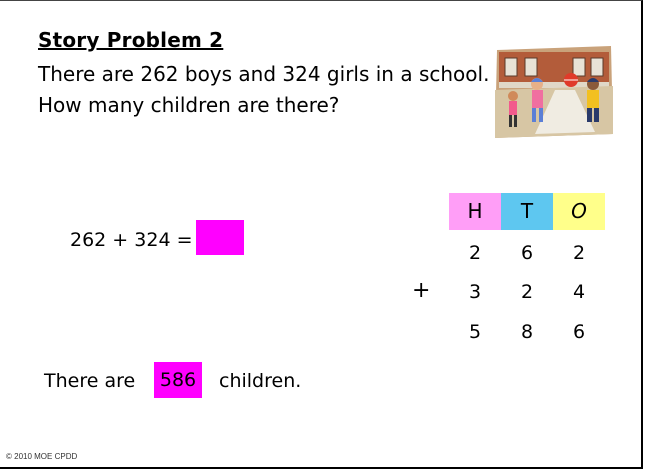 Image resolution: width=646 pixels, height=472 pixels. I want to click on copyright-footer: © 2010 MOE CPDD, so click(42, 456).